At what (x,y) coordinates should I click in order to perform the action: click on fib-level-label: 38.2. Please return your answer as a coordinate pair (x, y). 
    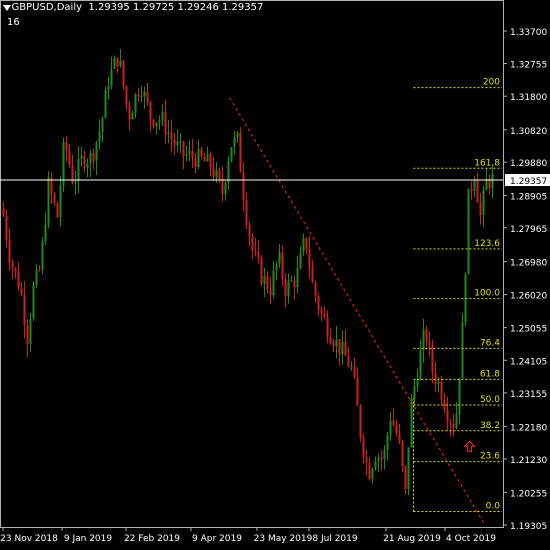
    Looking at the image, I should click on (490, 426).